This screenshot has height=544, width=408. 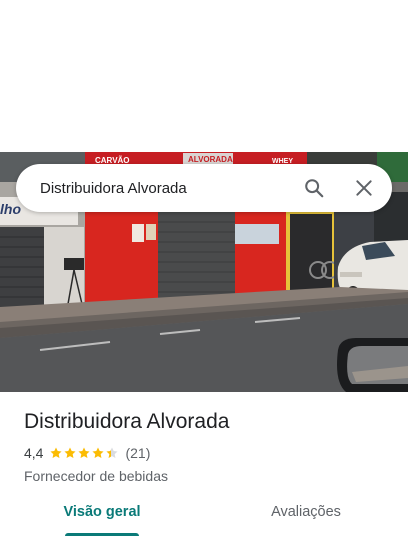 I want to click on search-bar, so click(x=204, y=188).